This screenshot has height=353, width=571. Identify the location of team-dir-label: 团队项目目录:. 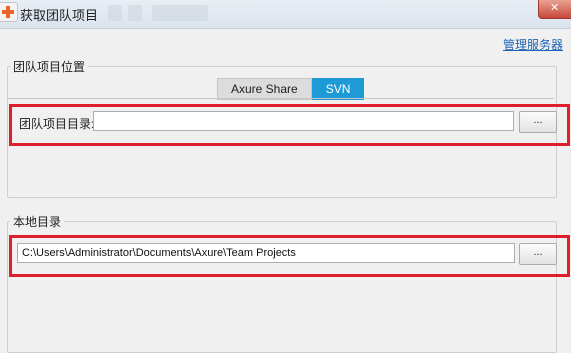
(57, 124).